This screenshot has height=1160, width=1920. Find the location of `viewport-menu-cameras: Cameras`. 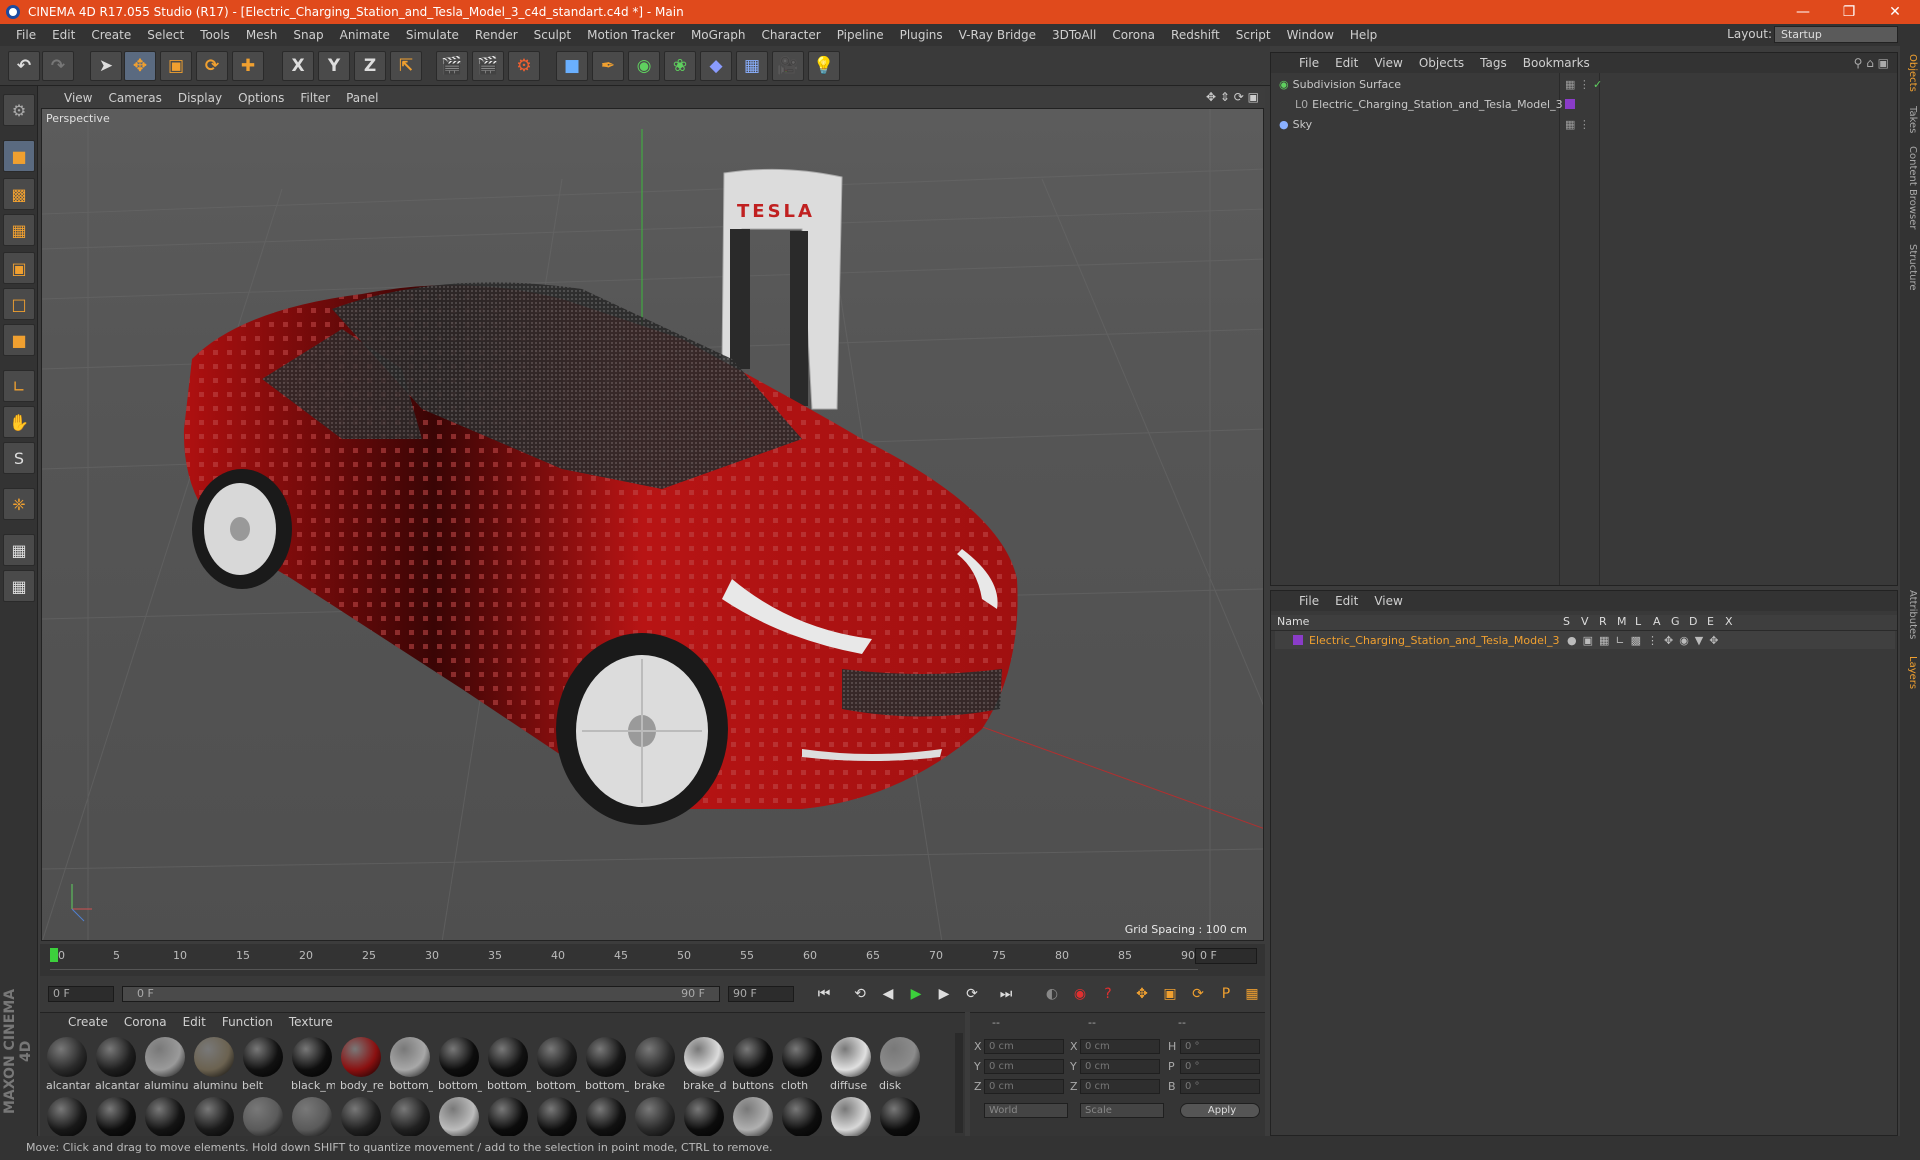

viewport-menu-cameras: Cameras is located at coordinates (134, 98).